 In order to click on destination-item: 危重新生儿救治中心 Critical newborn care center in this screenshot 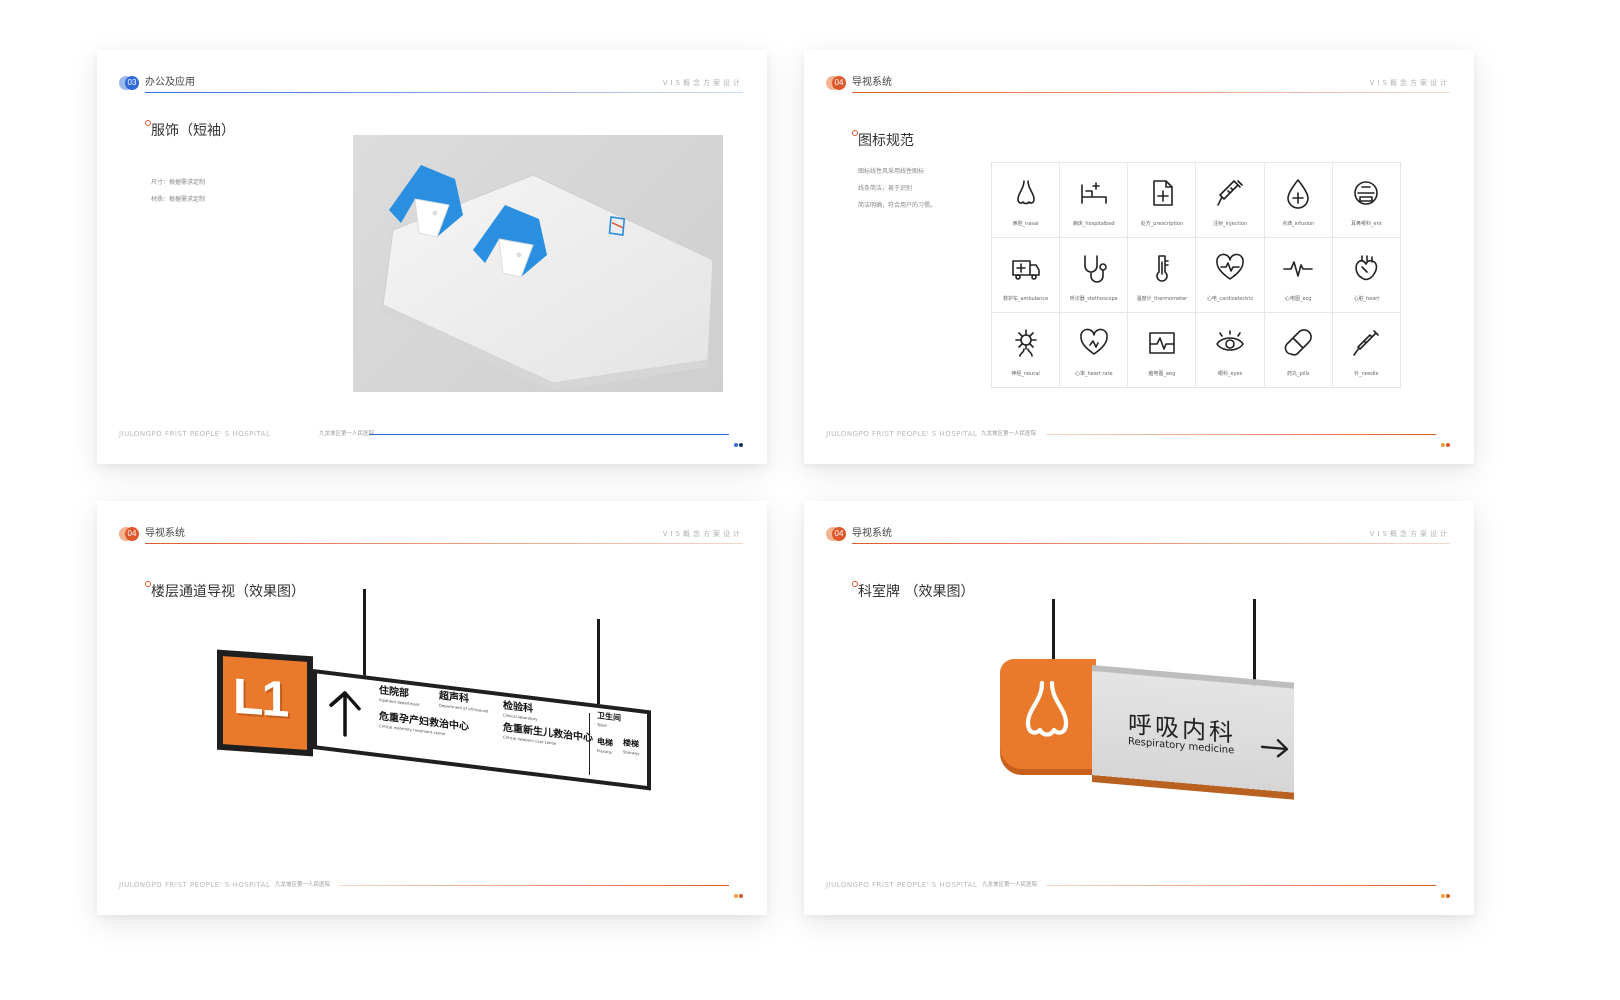, I will do `click(548, 734)`.